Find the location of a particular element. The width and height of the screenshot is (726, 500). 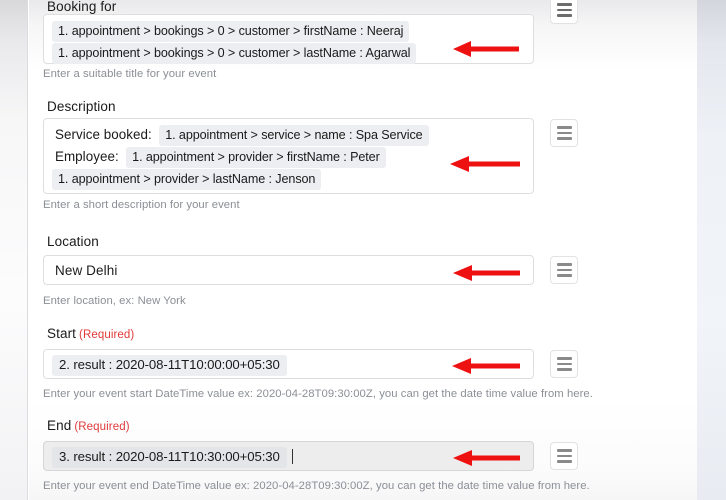

text-caret is located at coordinates (292, 456).